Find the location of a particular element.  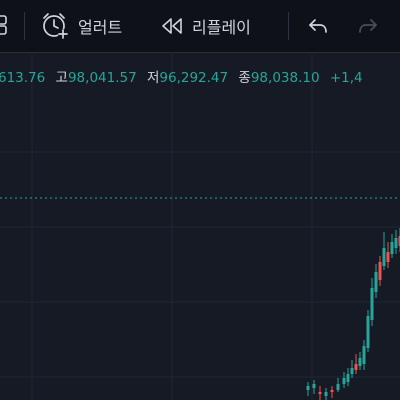

change-value: +1,4 is located at coordinates (346, 78).